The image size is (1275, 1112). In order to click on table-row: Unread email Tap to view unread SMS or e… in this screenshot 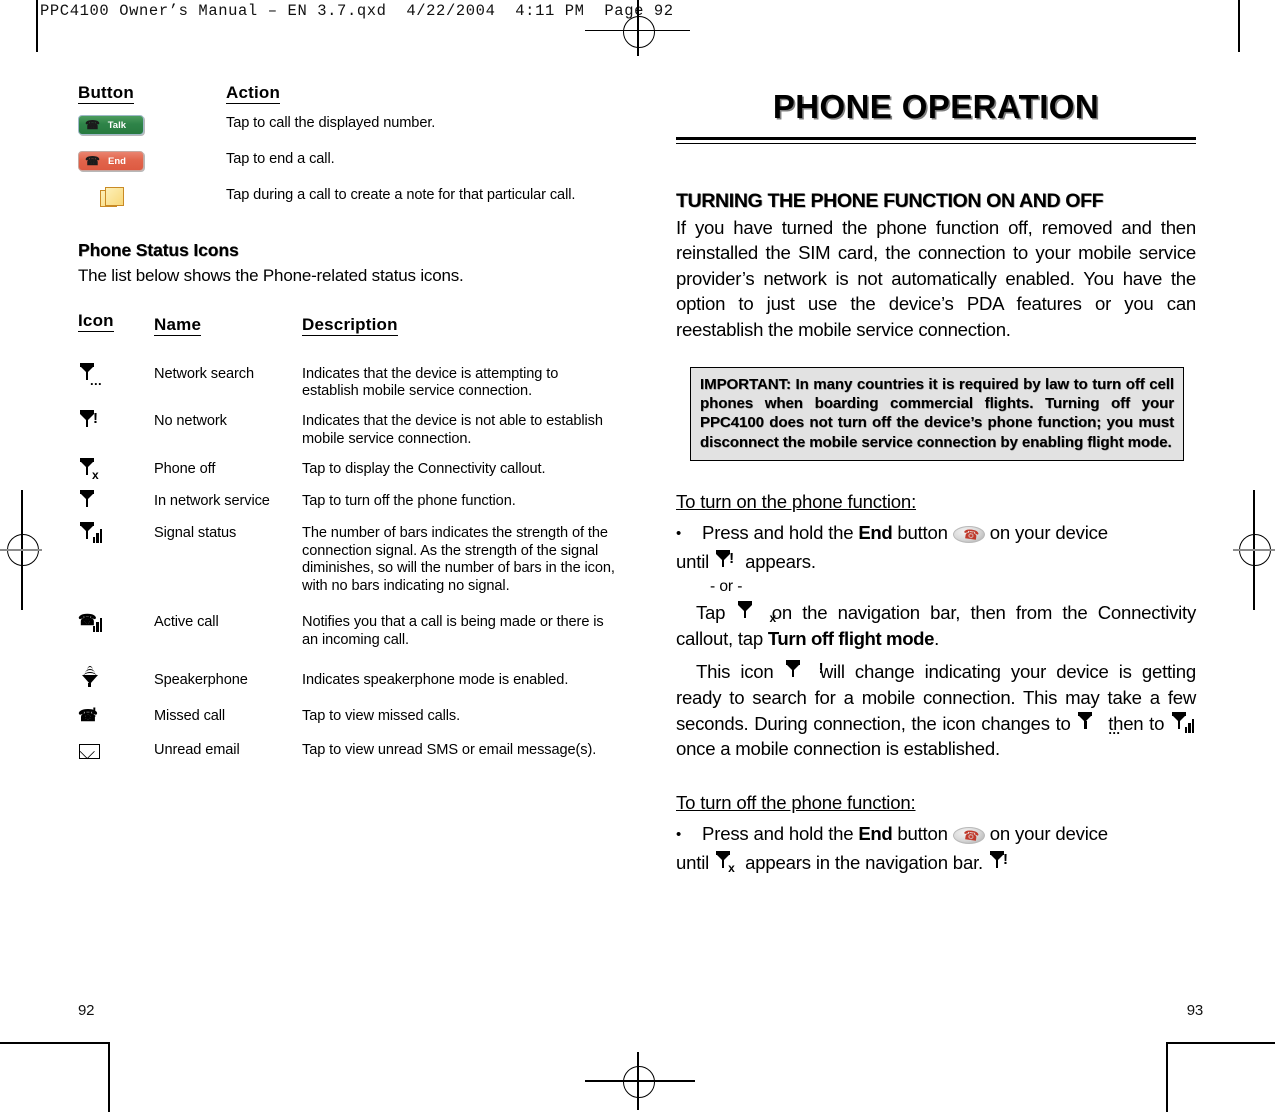, I will do `click(348, 746)`.